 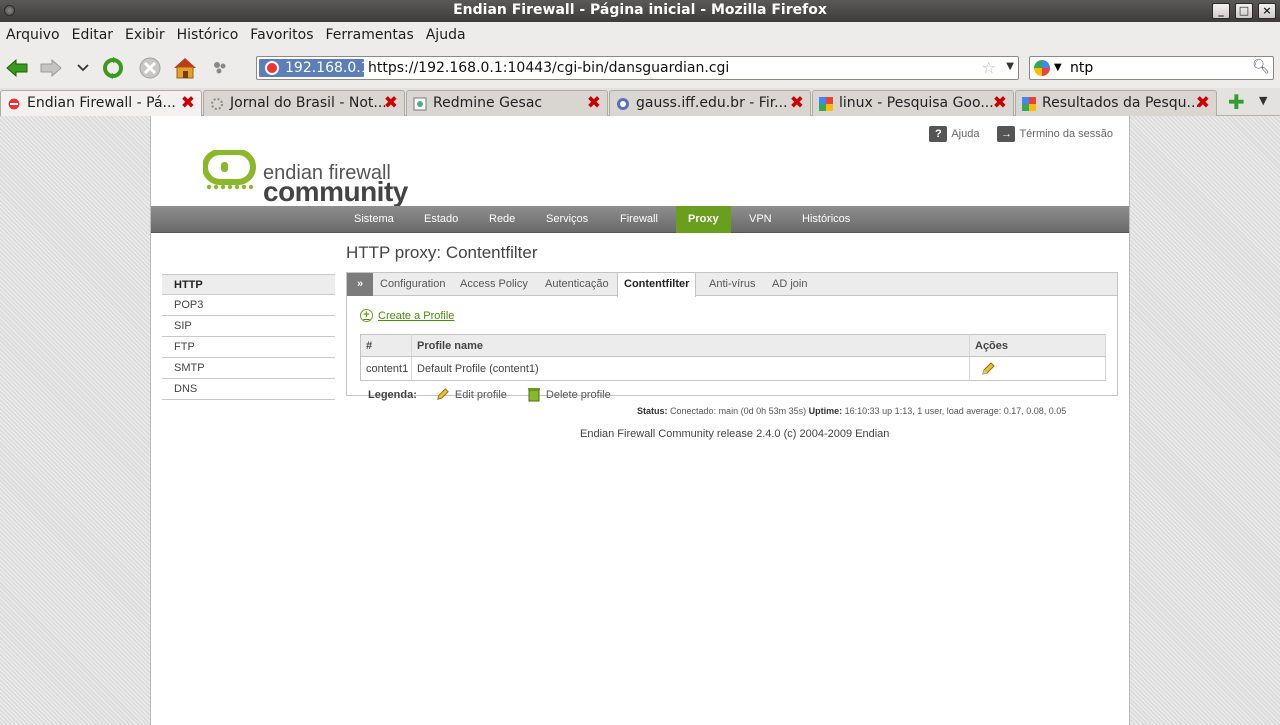 What do you see at coordinates (577, 284) in the screenshot?
I see `tab-autenticacao: Autenticação` at bounding box center [577, 284].